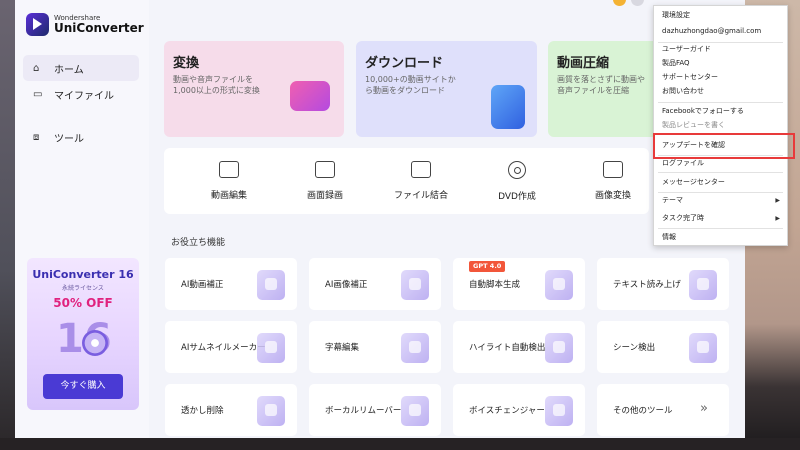 The height and width of the screenshot is (450, 800). I want to click on card-subtitle-edit: 字幕編集, so click(375, 347).